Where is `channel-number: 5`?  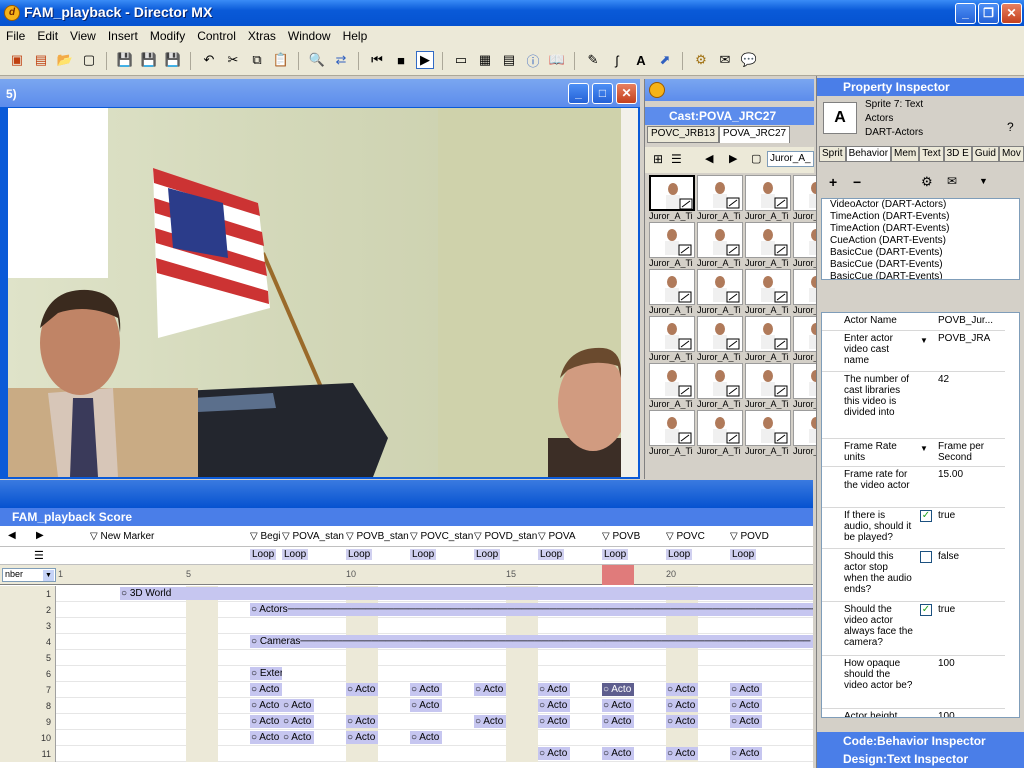 channel-number: 5 is located at coordinates (28, 658).